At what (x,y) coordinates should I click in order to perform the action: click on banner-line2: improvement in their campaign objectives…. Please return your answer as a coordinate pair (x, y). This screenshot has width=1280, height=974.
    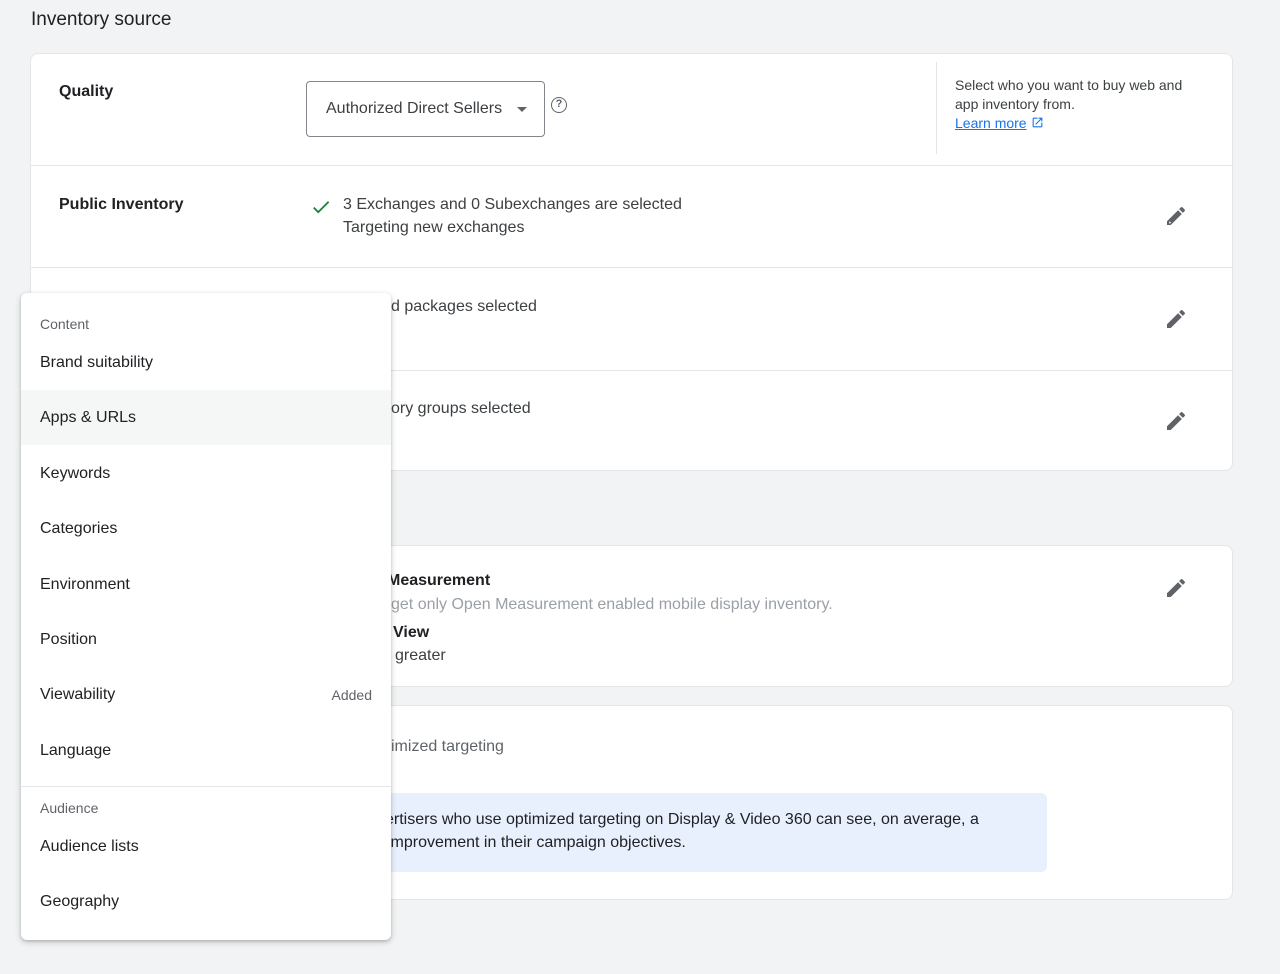
    Looking at the image, I should click on (536, 842).